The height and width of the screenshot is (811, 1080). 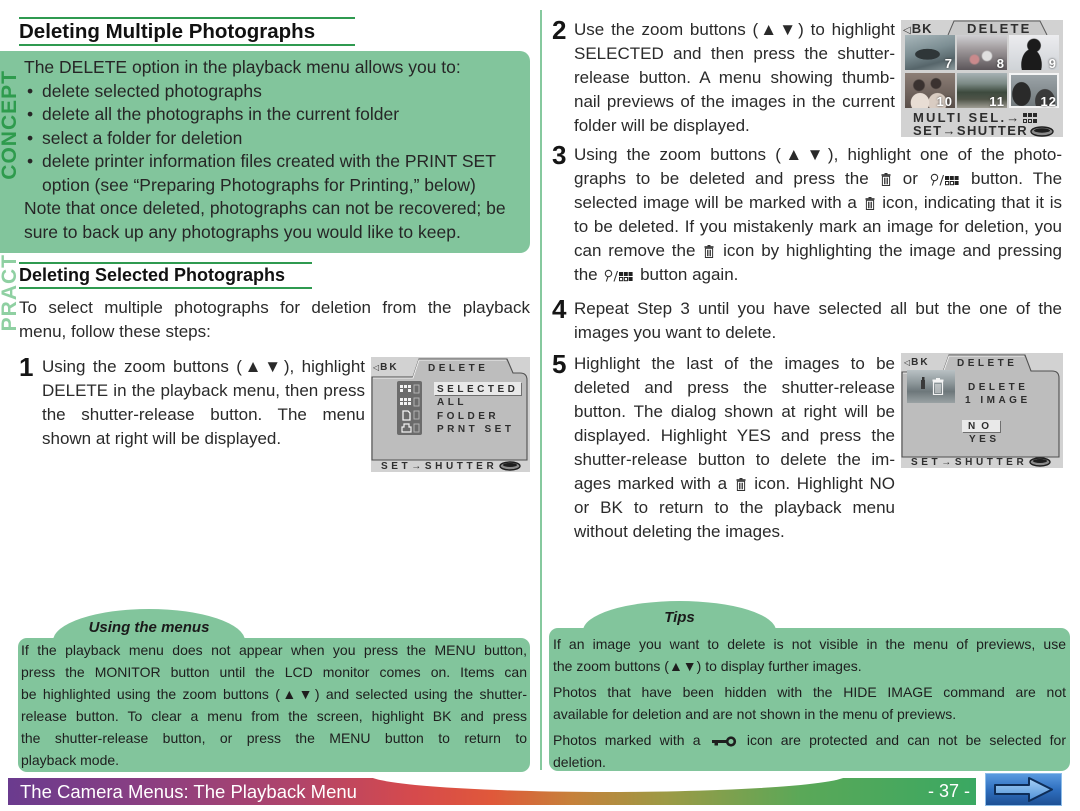 I want to click on text-line: Using the zoom buttons (▲▼), highlight, so click(x=203, y=366).